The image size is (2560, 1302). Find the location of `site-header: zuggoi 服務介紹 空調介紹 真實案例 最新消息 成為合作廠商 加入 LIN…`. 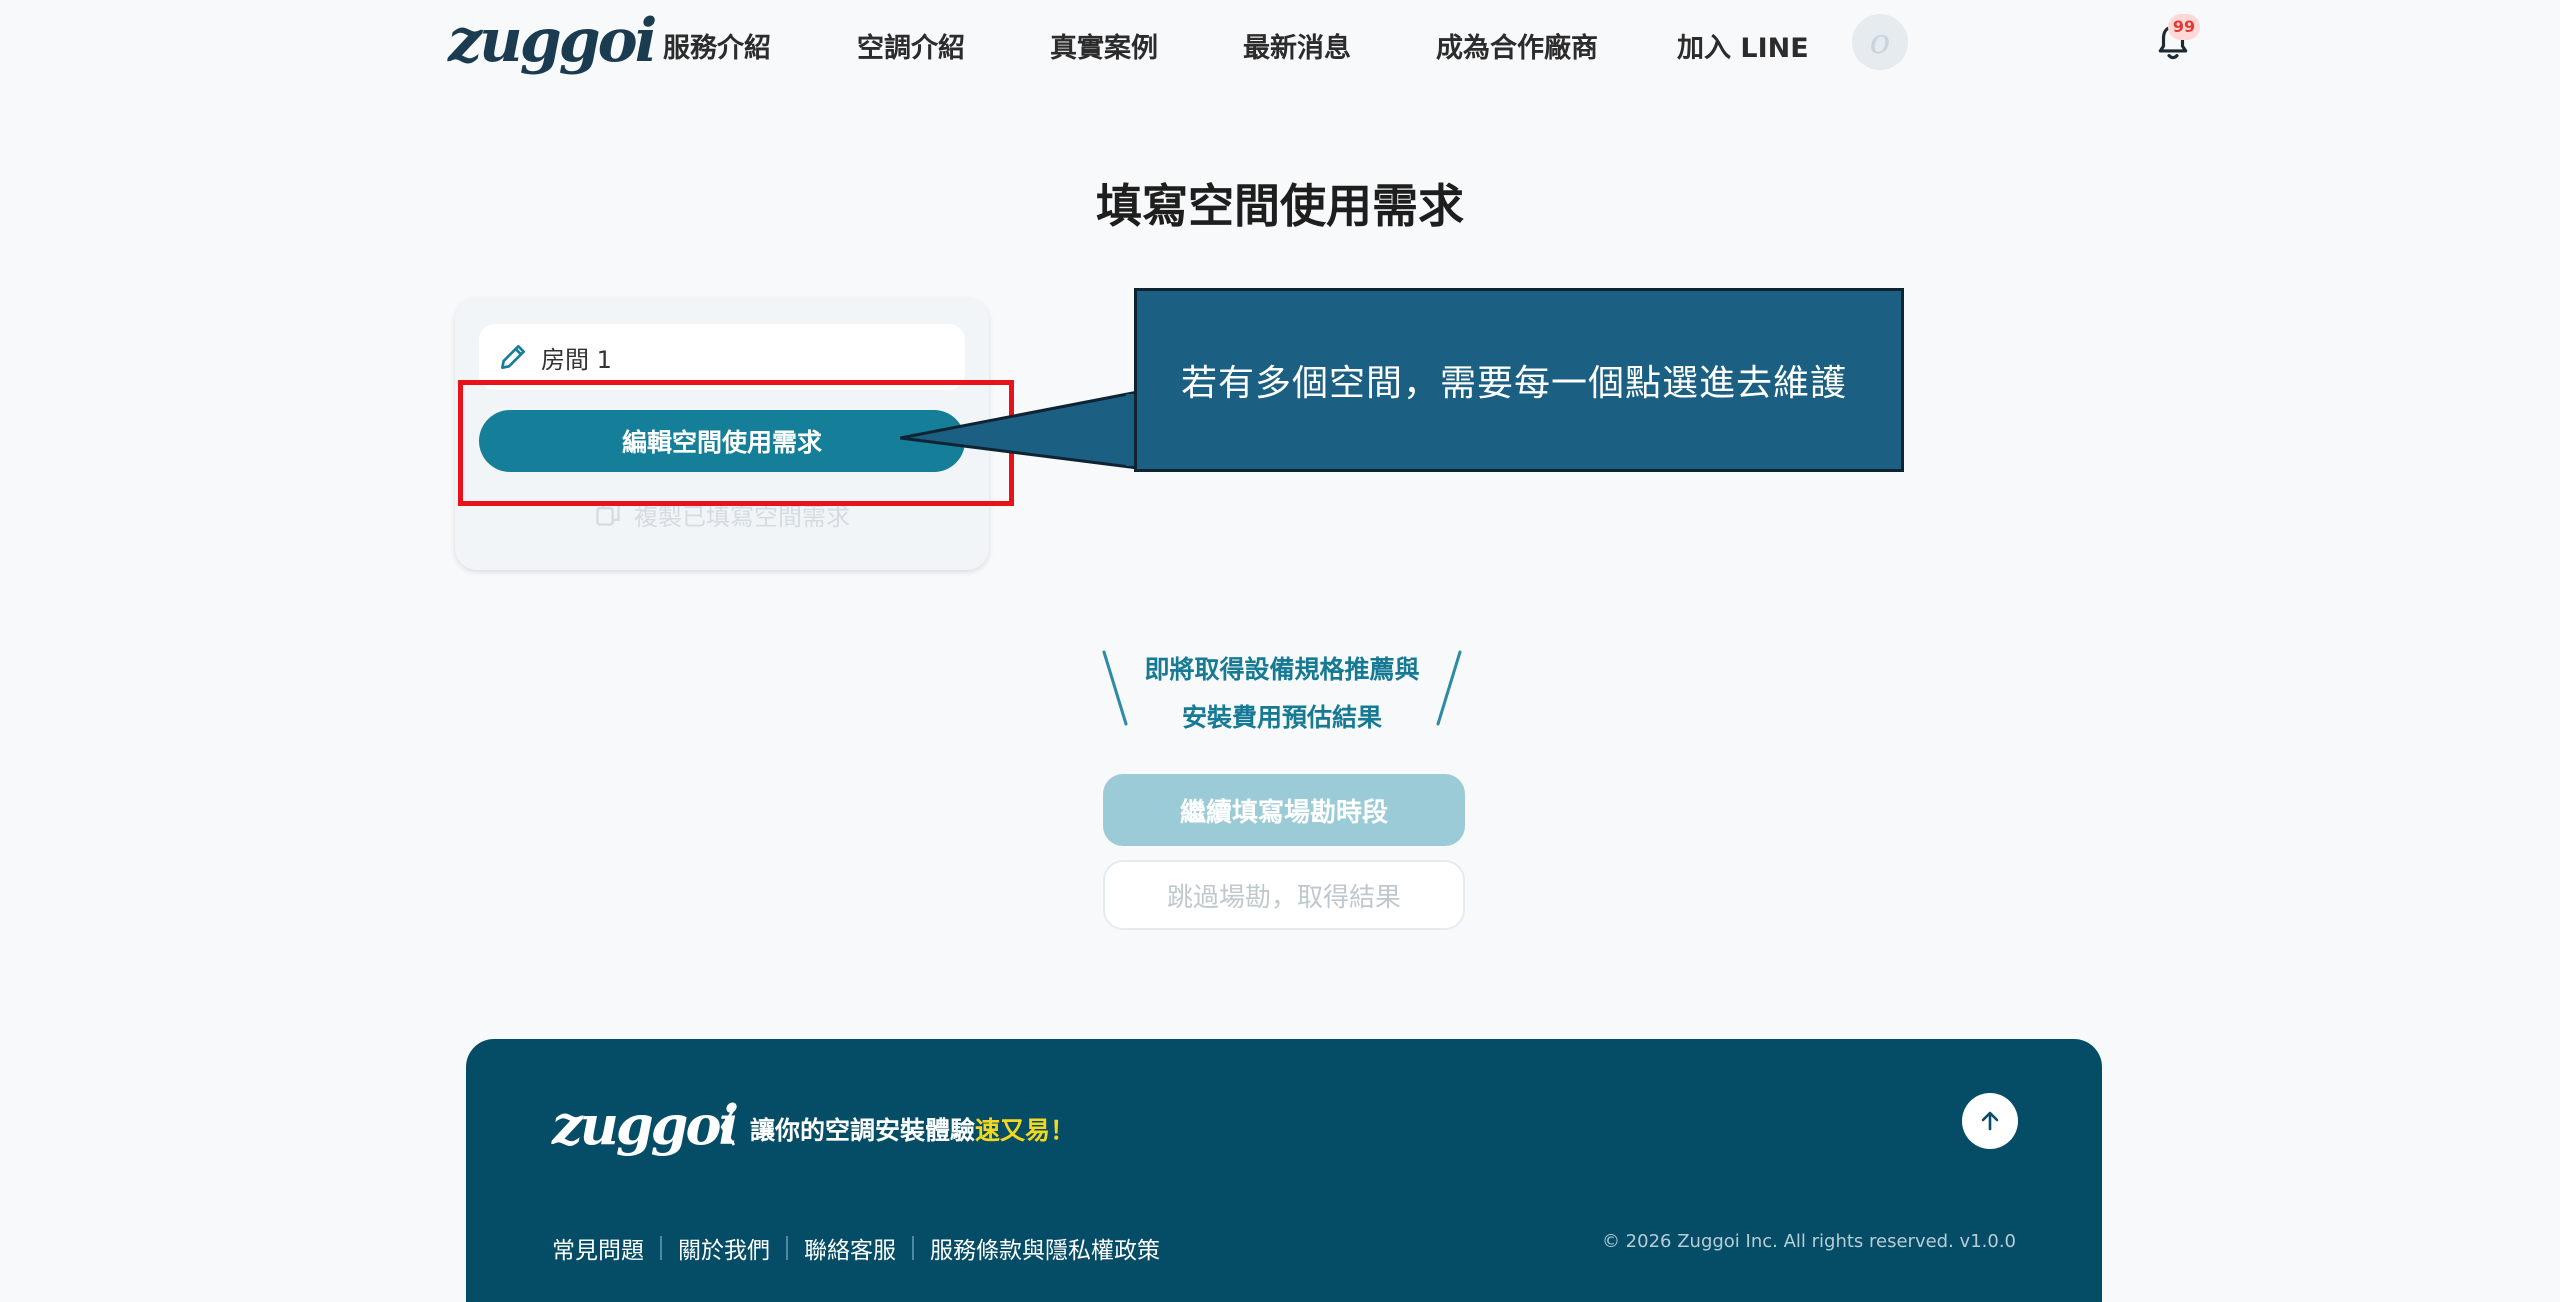

site-header: zuggoi 服務介紹 空調介紹 真實案例 最新消息 成為合作廠商 加入 LIN… is located at coordinates (1280, 45).